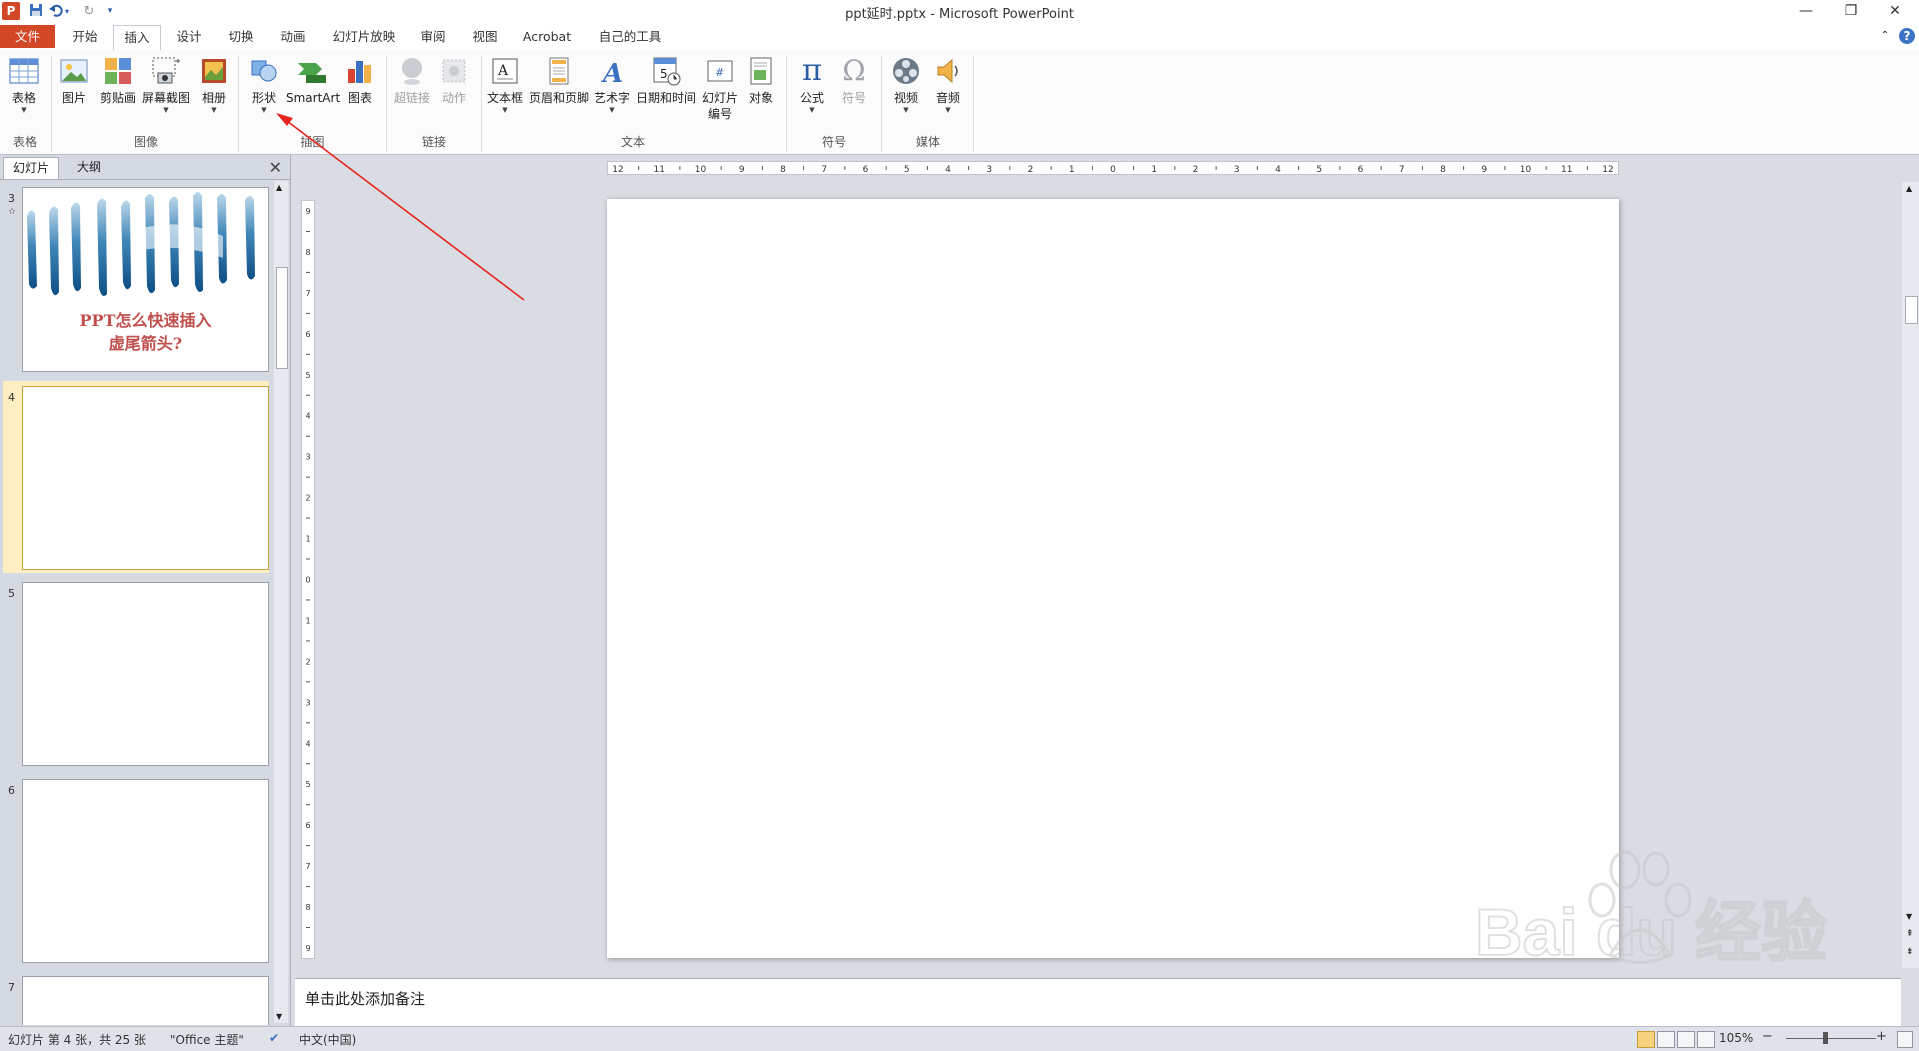 This screenshot has height=1051, width=1919. What do you see at coordinates (1706, 1039) in the screenshot?
I see `slideshow-view-icon` at bounding box center [1706, 1039].